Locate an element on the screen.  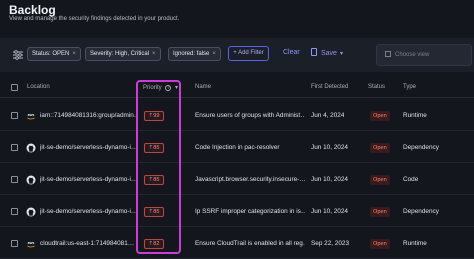
clear-button: Clear is located at coordinates (291, 52).